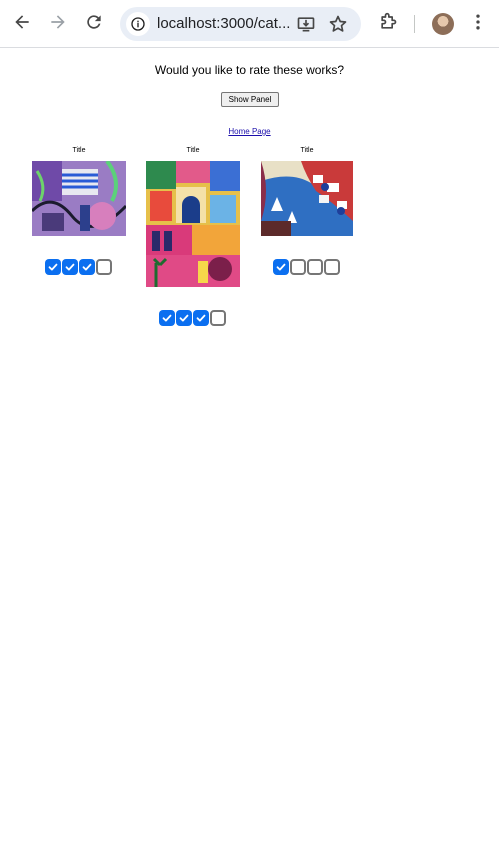 This screenshot has height=843, width=499. I want to click on home-link-wrapper: Home Page, so click(249, 131).